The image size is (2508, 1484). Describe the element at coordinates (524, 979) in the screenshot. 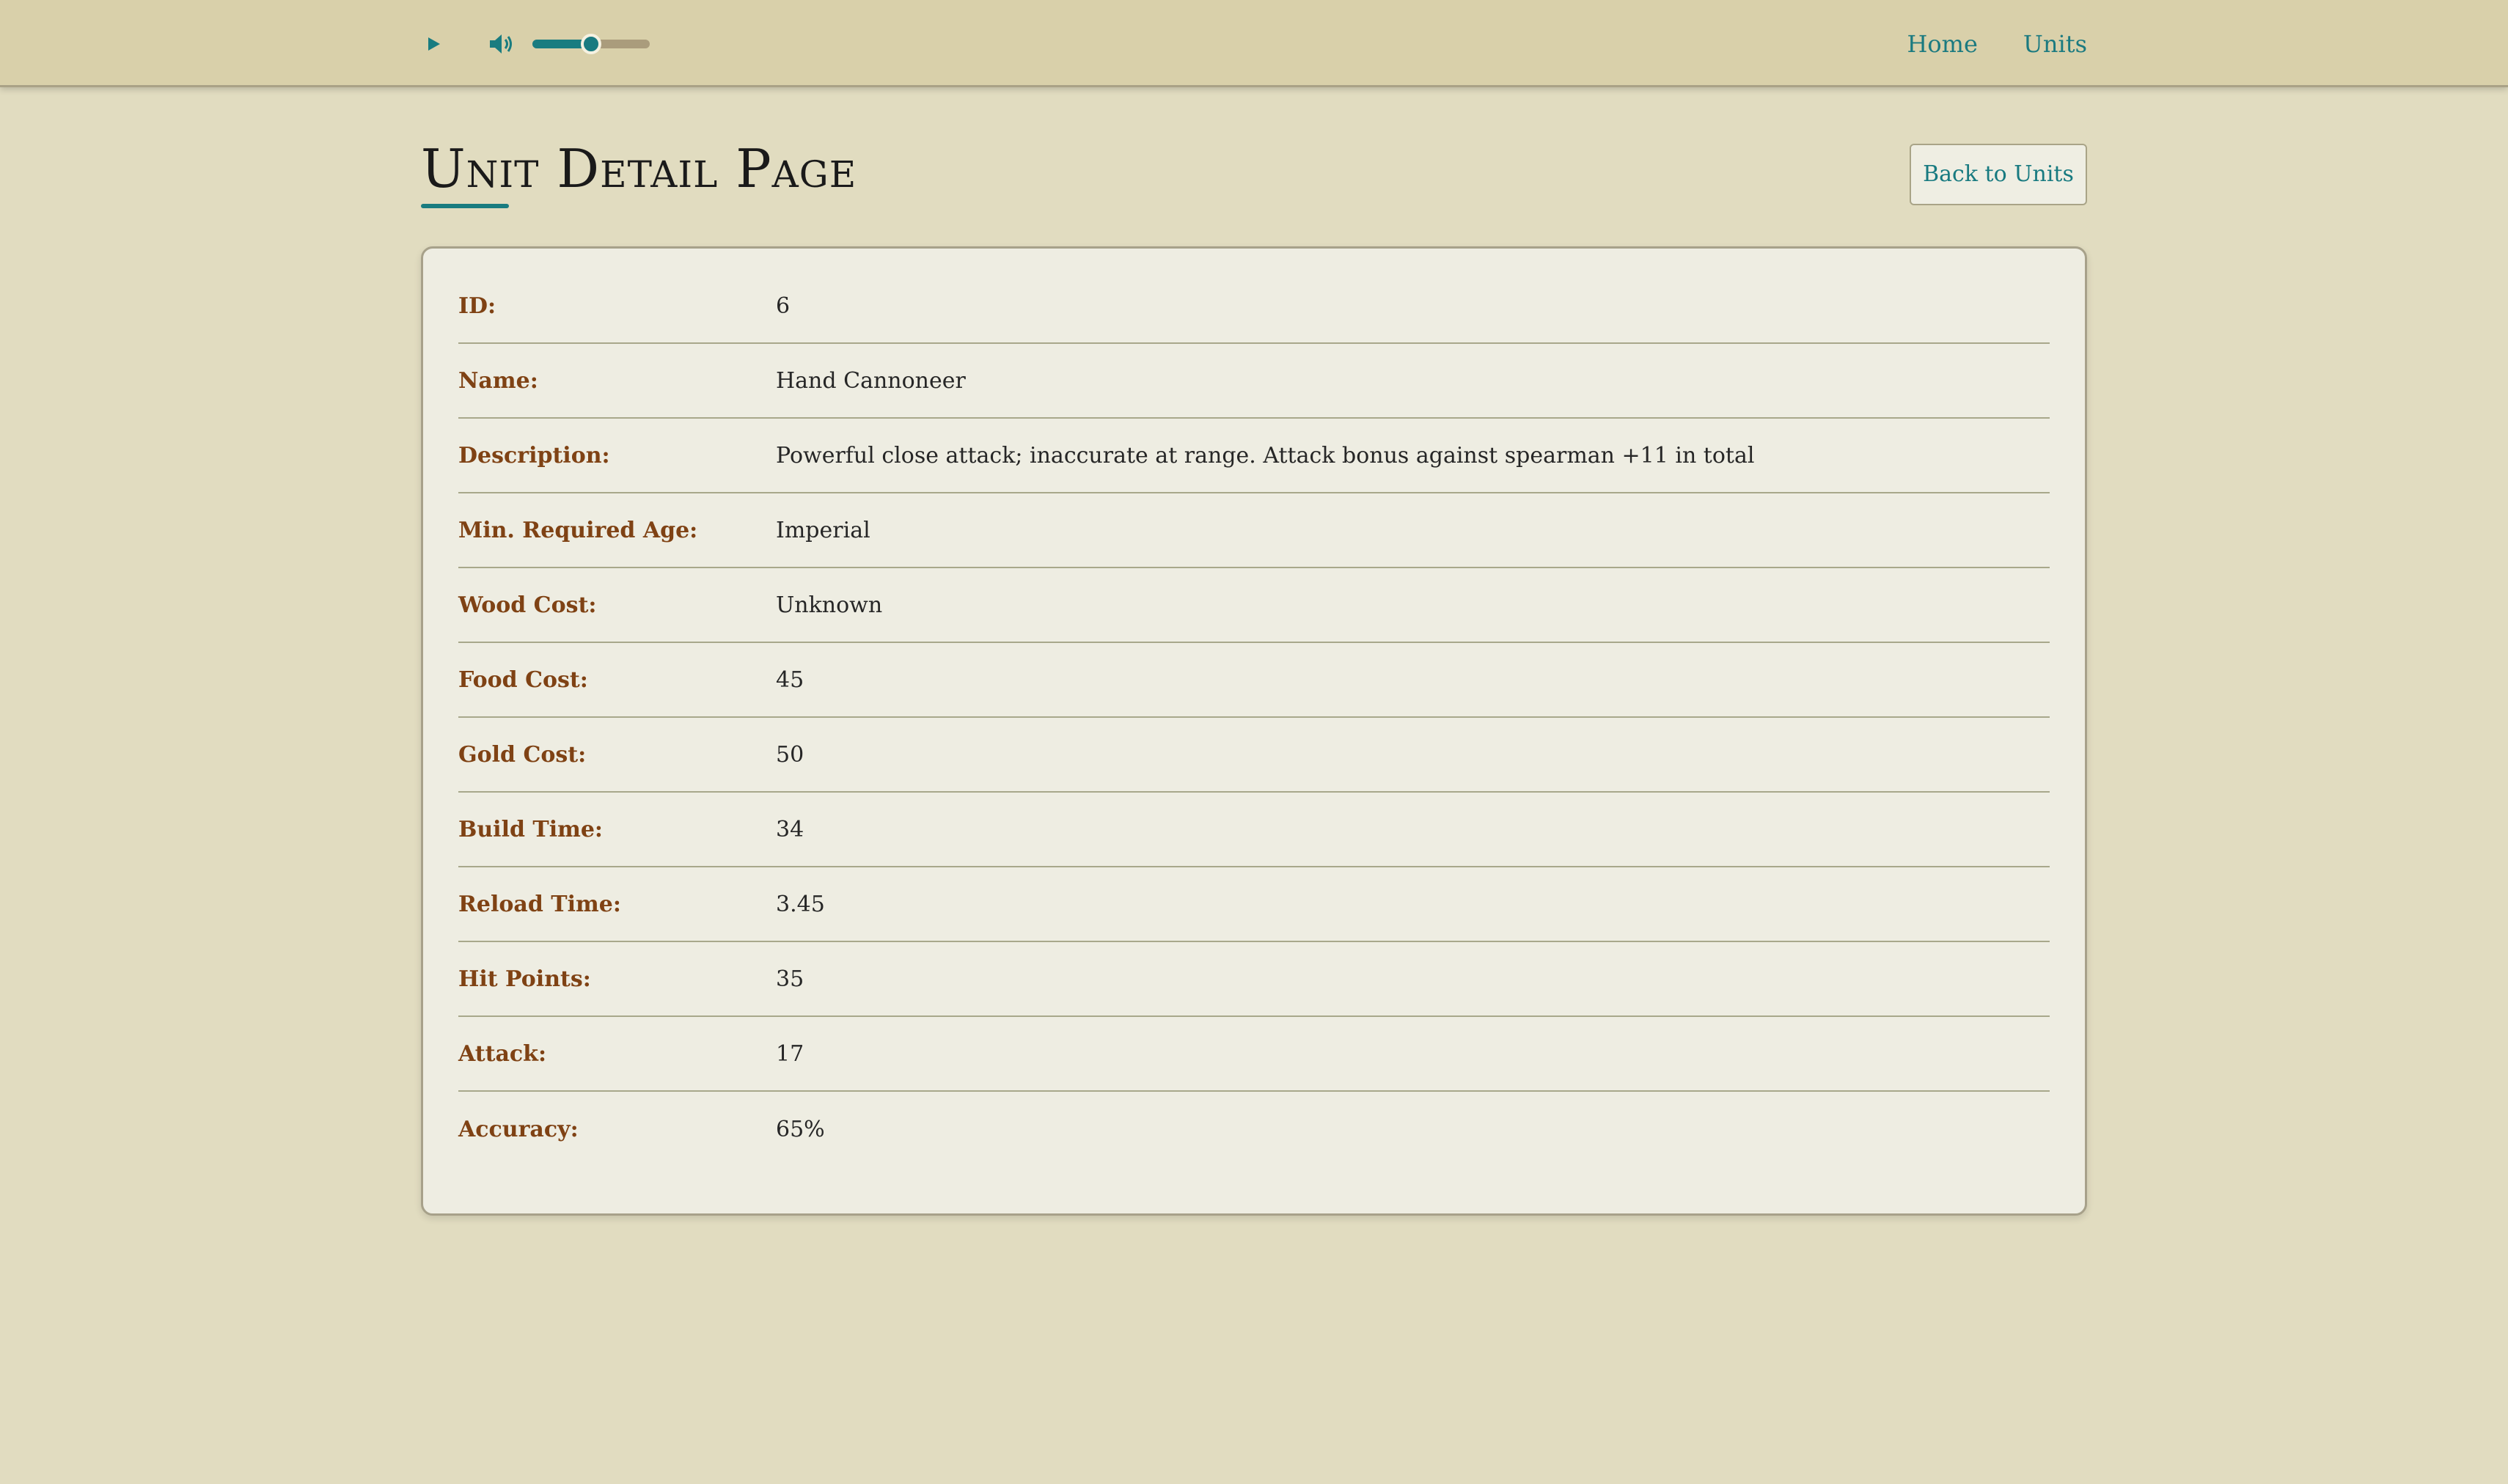

I see `detail-label: Hit Points:` at that location.